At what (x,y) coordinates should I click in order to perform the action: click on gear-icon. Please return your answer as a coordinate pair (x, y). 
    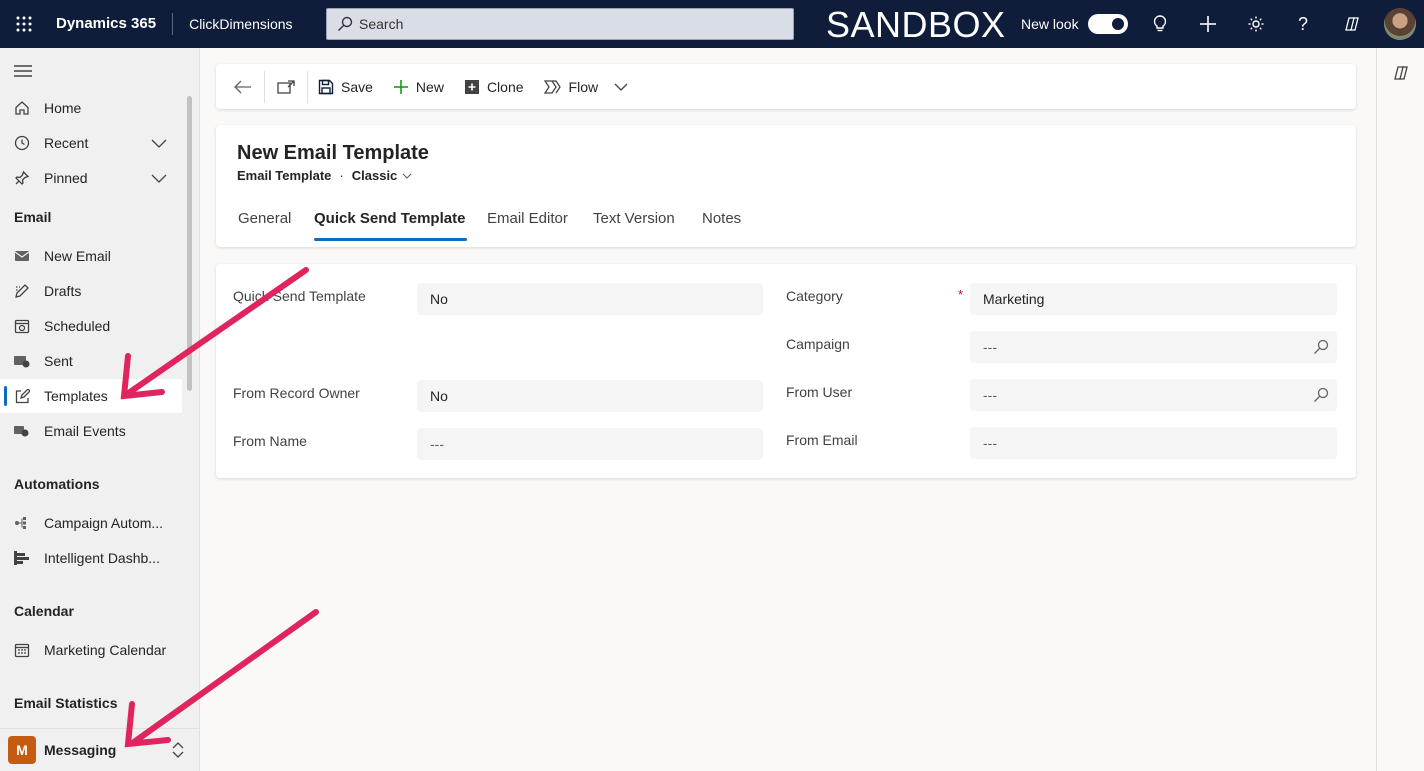
    Looking at the image, I should click on (1256, 24).